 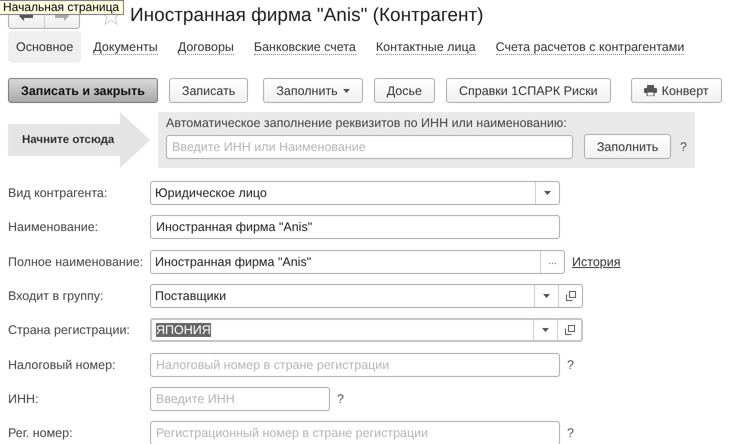 What do you see at coordinates (56, 296) in the screenshot?
I see `field-label: Входит в группу:` at bounding box center [56, 296].